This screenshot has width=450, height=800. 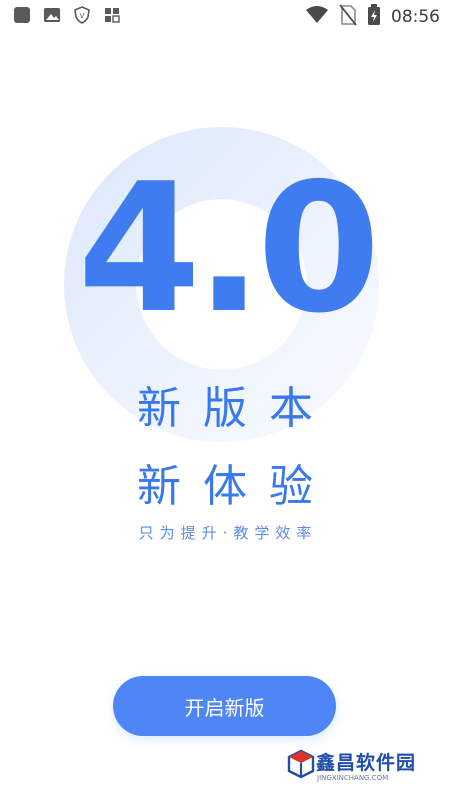 I want to click on headline-new-version: 新版本, so click(x=236, y=408).